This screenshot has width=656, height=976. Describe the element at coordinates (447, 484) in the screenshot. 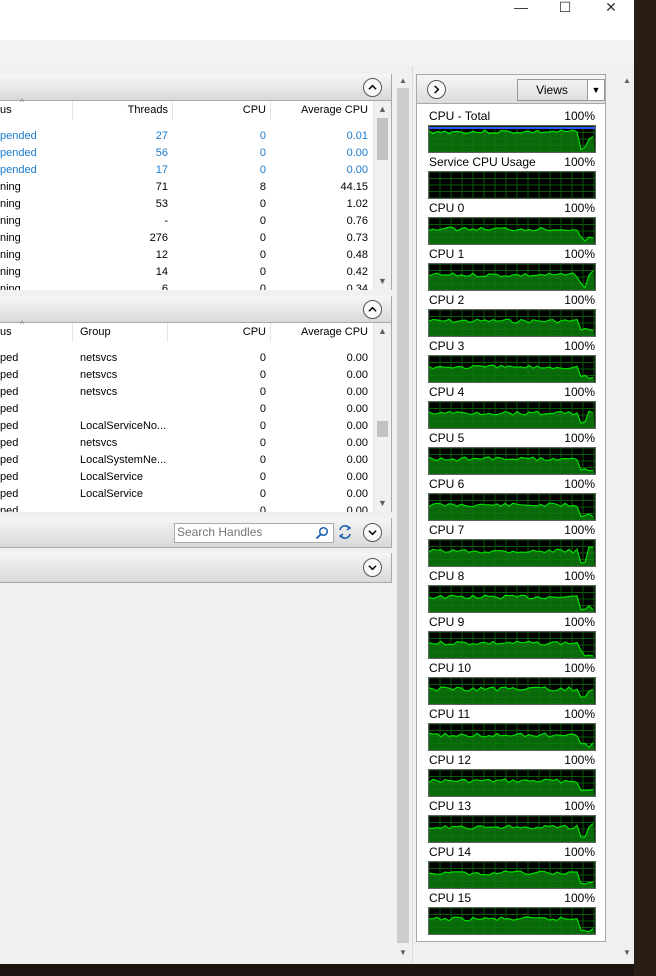

I see `cpu-graph-title: CPU 6` at that location.